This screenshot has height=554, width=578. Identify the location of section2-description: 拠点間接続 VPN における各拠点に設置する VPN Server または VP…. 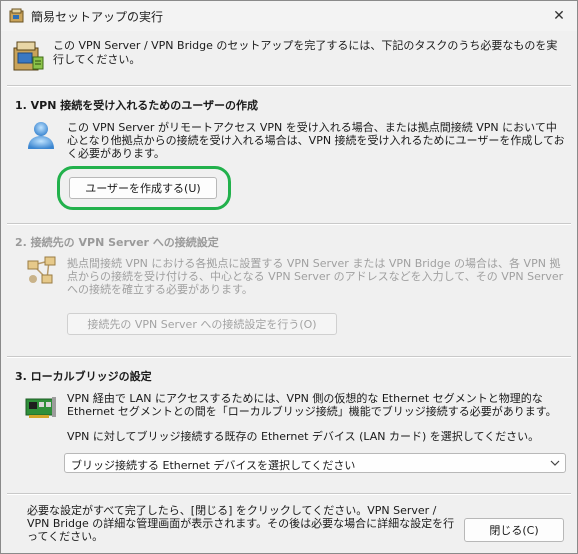
(315, 276).